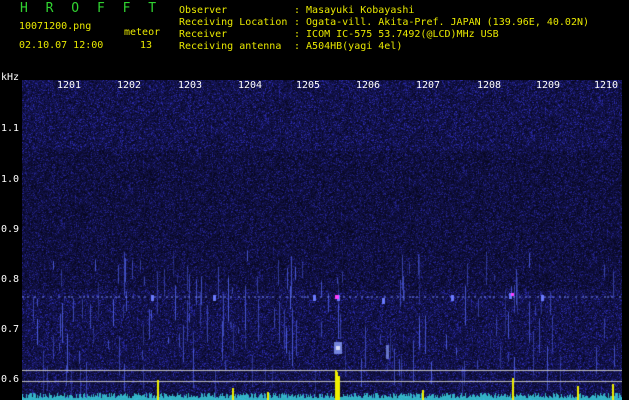 Image resolution: width=629 pixels, height=400 pixels. I want to click on x-tick-label: 1206, so click(368, 85).